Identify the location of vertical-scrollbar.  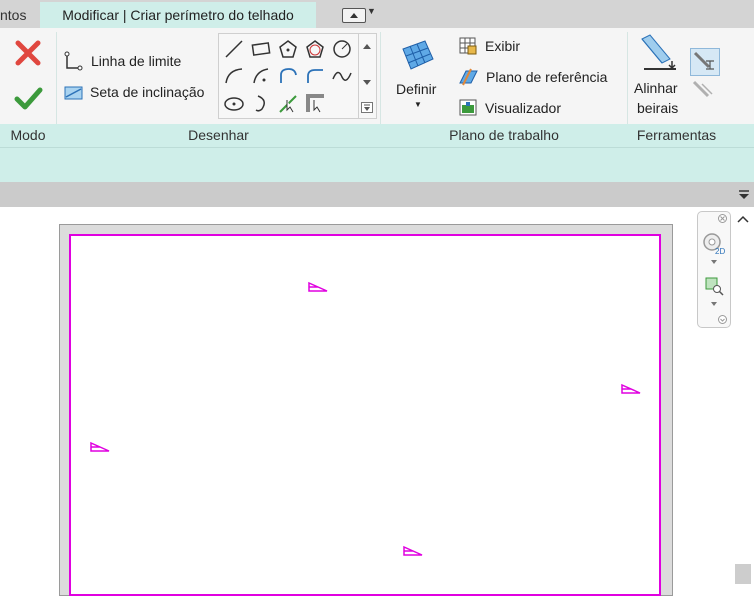
(743, 408).